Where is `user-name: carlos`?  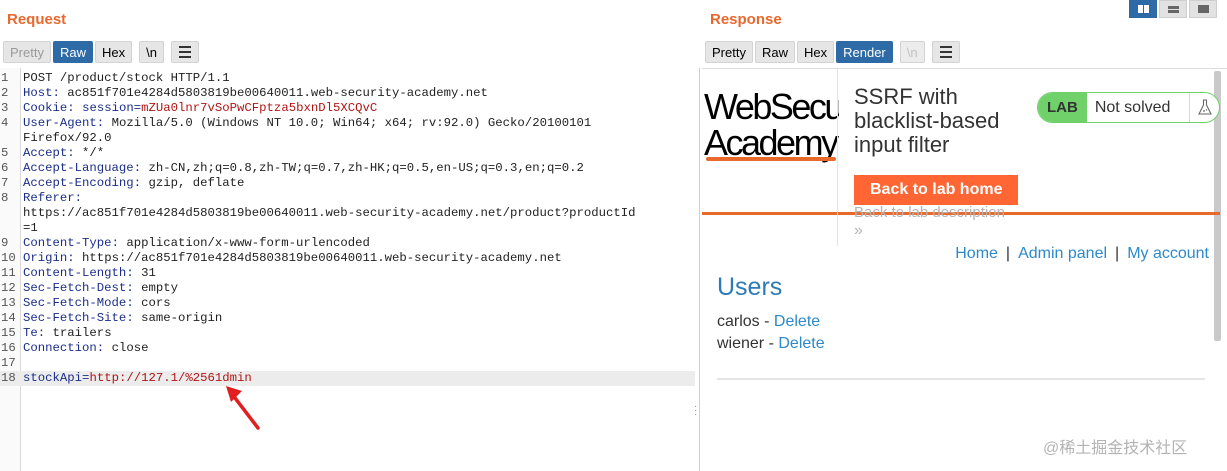 user-name: carlos is located at coordinates (738, 321).